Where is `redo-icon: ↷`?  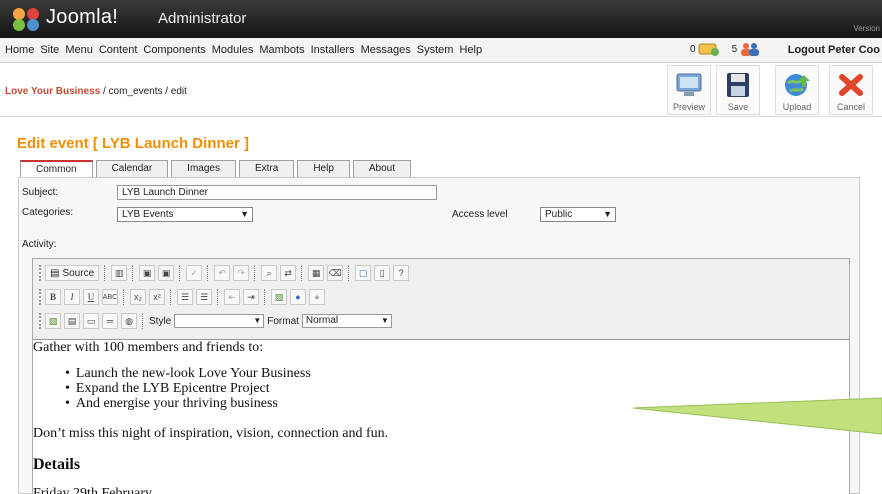 redo-icon: ↷ is located at coordinates (241, 273).